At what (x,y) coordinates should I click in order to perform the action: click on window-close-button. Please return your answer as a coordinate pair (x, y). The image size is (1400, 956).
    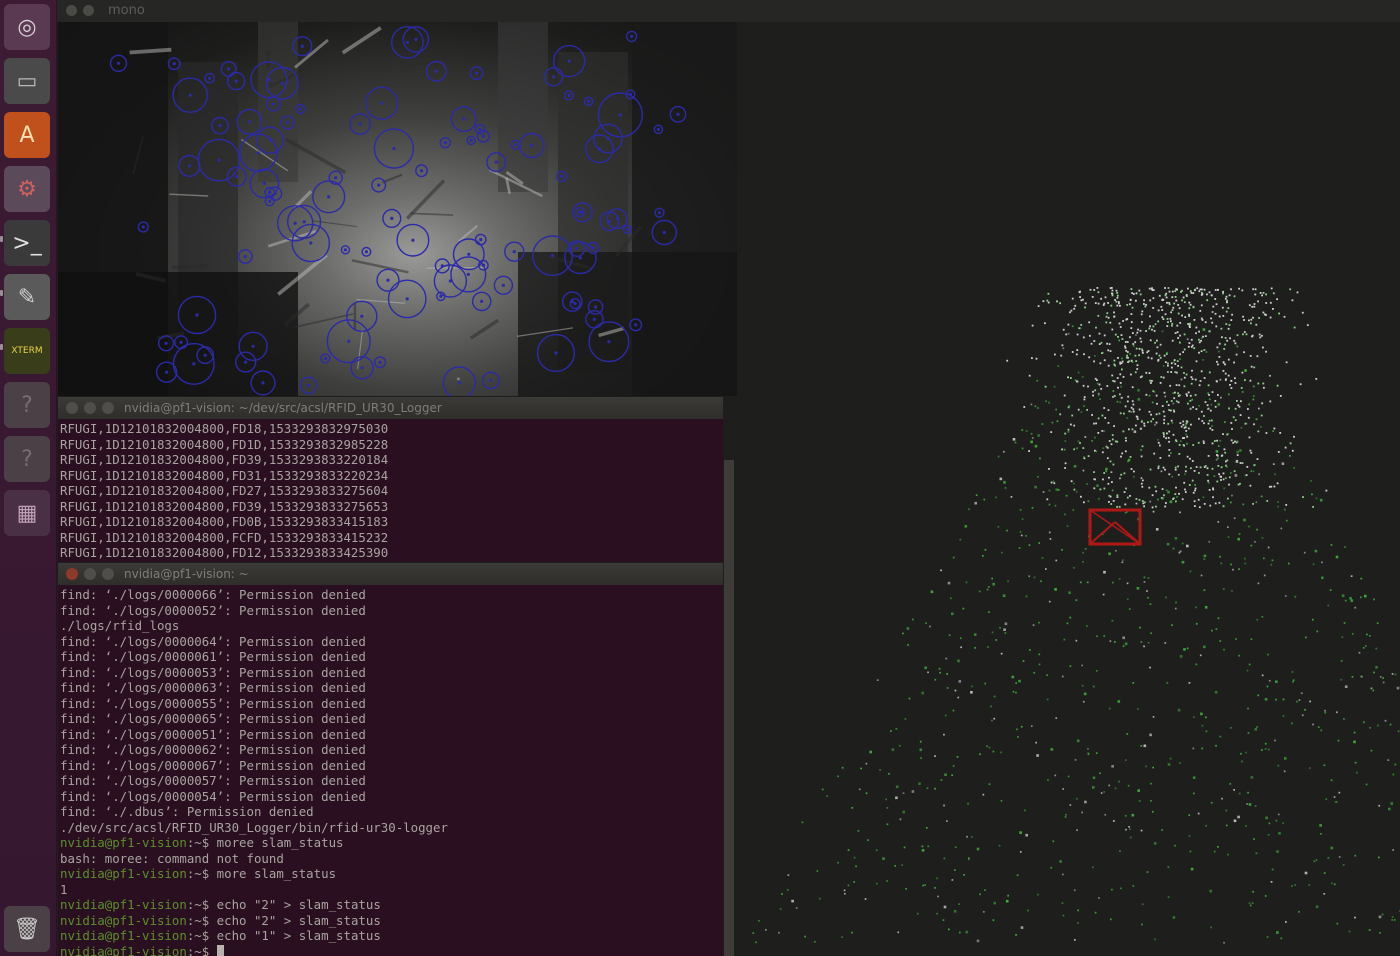
    Looking at the image, I should click on (71, 10).